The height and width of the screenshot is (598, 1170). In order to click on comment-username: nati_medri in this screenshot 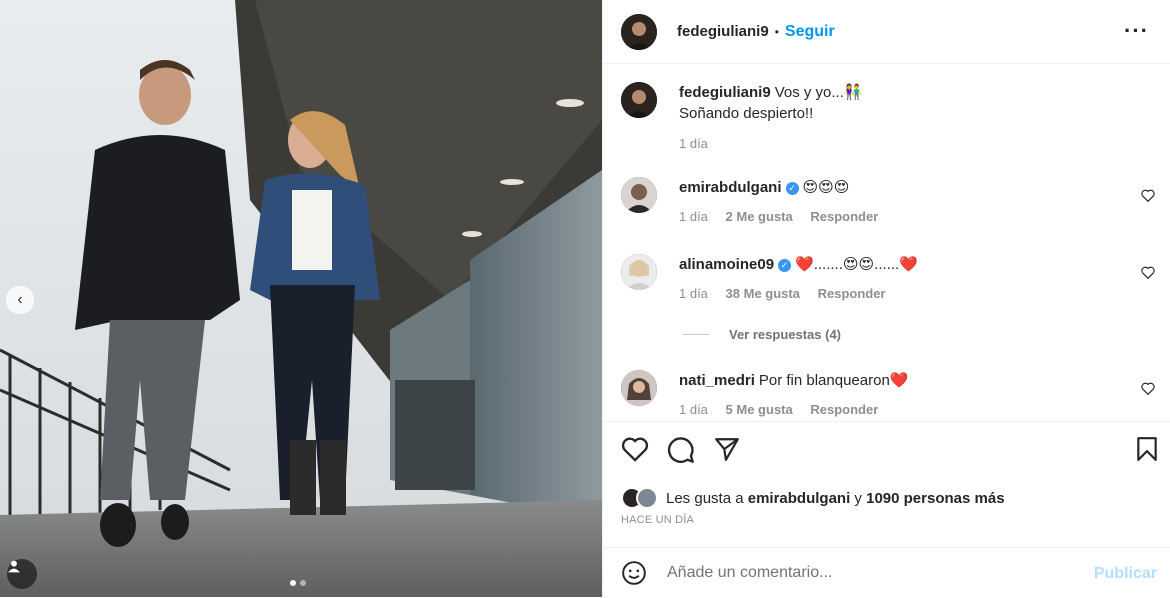, I will do `click(717, 380)`.